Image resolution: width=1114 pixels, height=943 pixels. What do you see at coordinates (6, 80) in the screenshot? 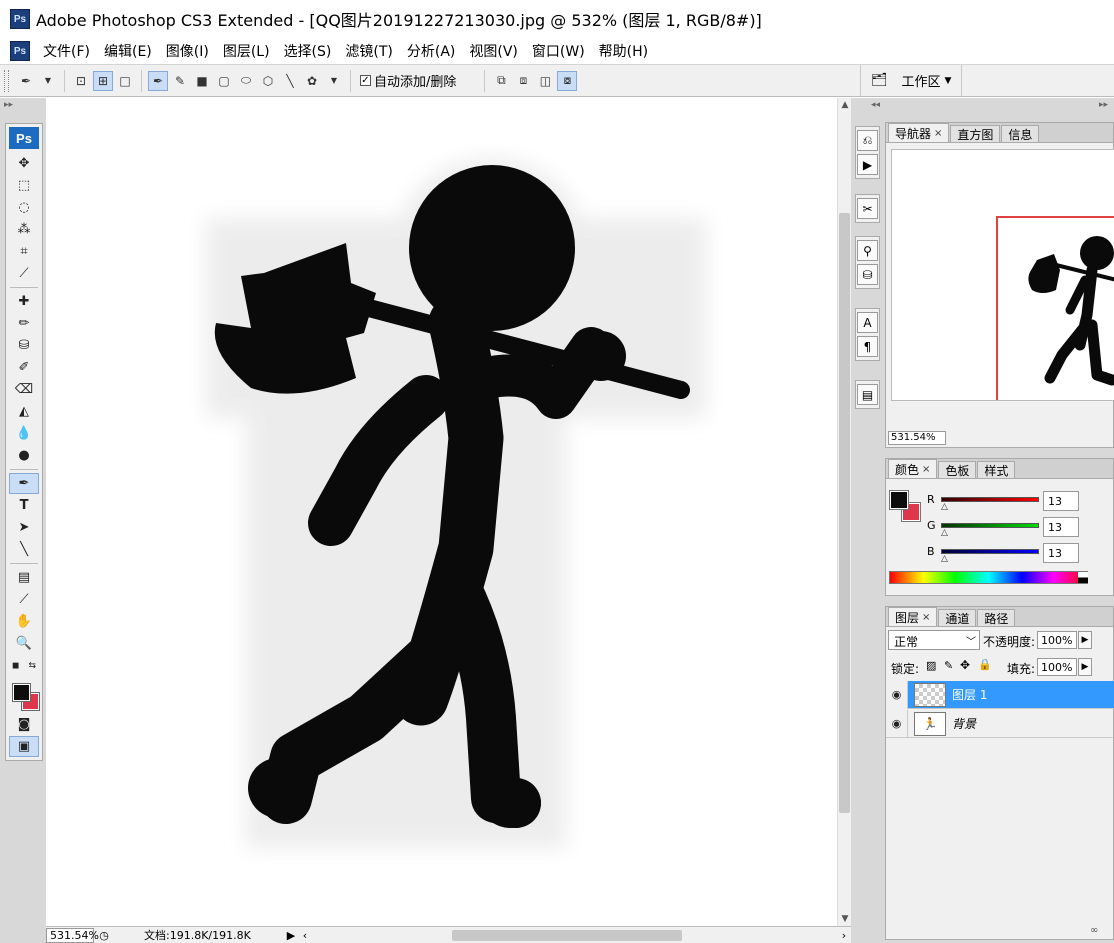
I see `options-grip` at bounding box center [6, 80].